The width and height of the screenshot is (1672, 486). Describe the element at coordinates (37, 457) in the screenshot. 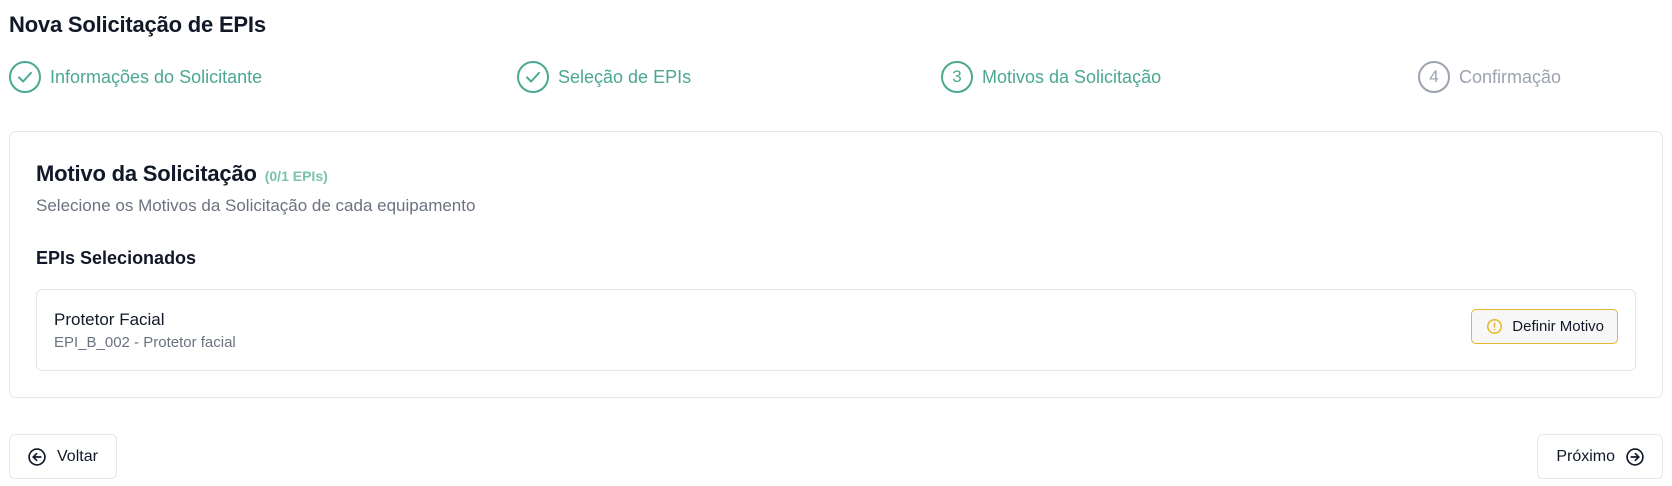

I see `arrow-left-circle-icon` at that location.